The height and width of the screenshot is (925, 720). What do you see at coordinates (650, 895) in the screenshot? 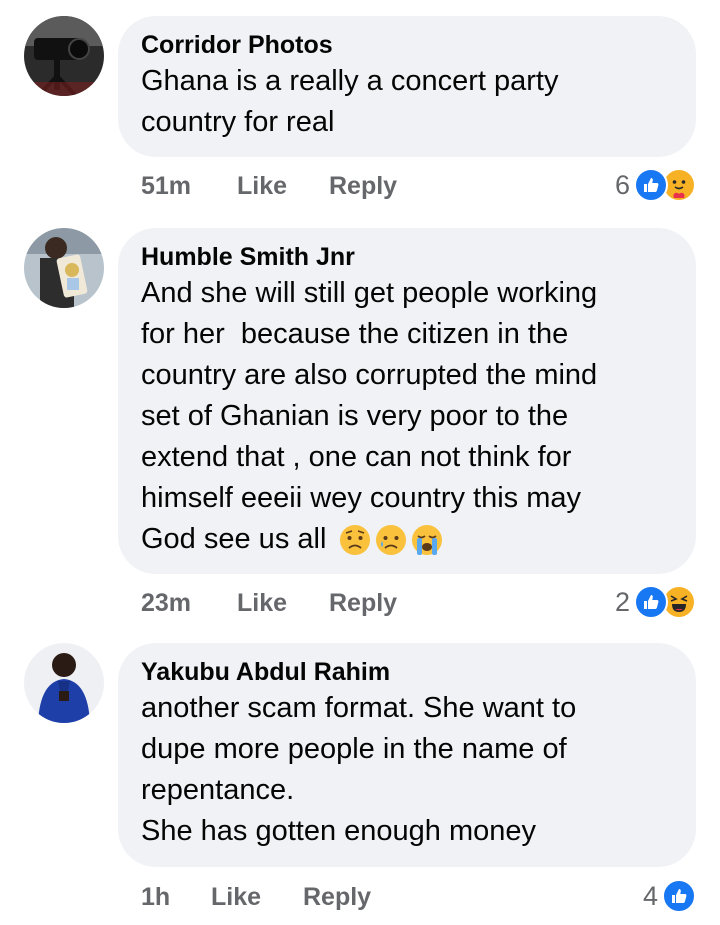
I see `reaction-count: 4` at bounding box center [650, 895].